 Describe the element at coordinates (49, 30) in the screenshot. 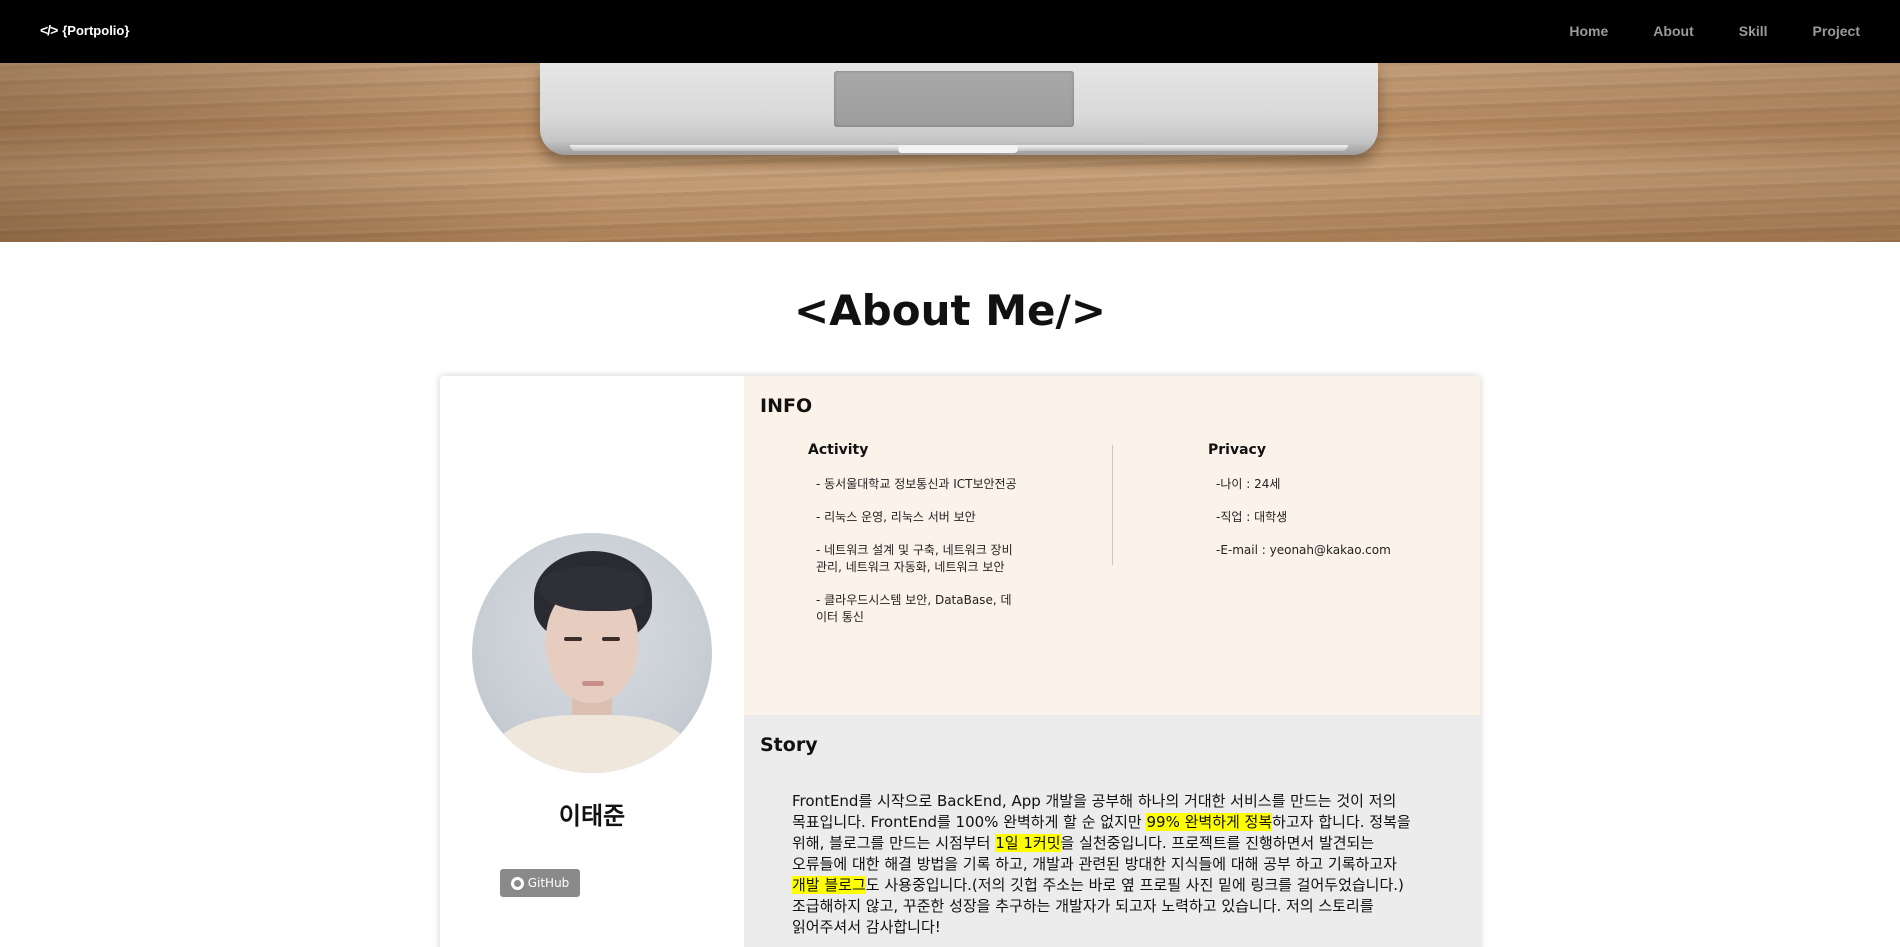

I see `code-icon: </>` at that location.